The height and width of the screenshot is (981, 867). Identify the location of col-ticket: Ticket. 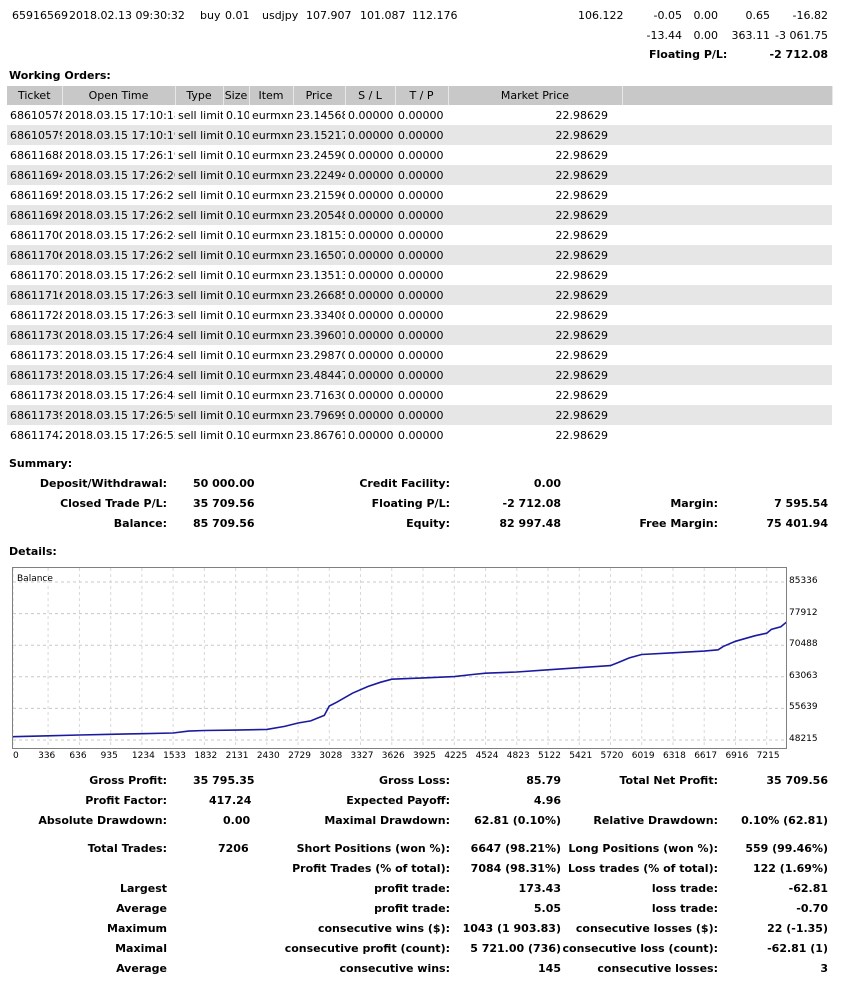
(35, 95).